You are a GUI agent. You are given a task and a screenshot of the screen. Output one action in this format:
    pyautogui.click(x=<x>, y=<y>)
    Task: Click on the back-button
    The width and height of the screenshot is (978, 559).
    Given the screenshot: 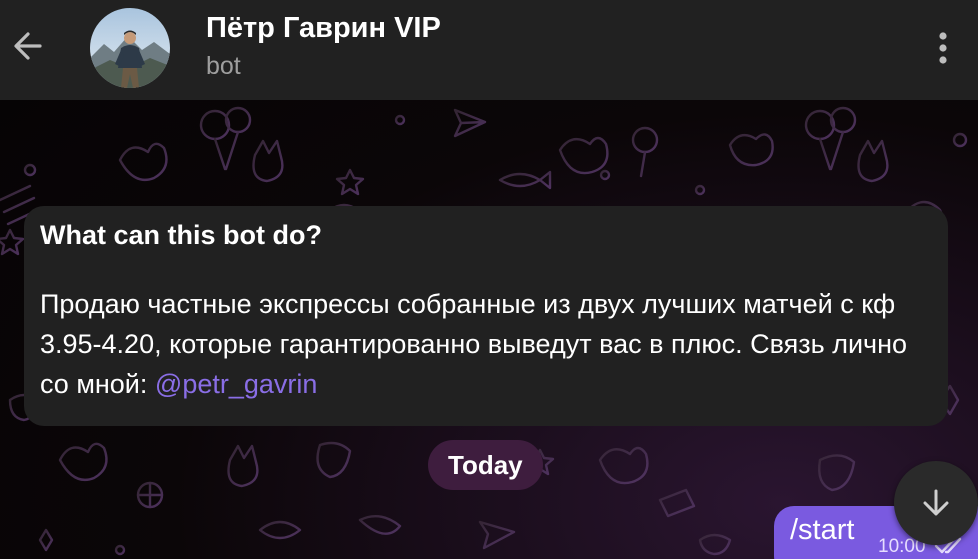 What is the action you would take?
    pyautogui.click(x=28, y=46)
    